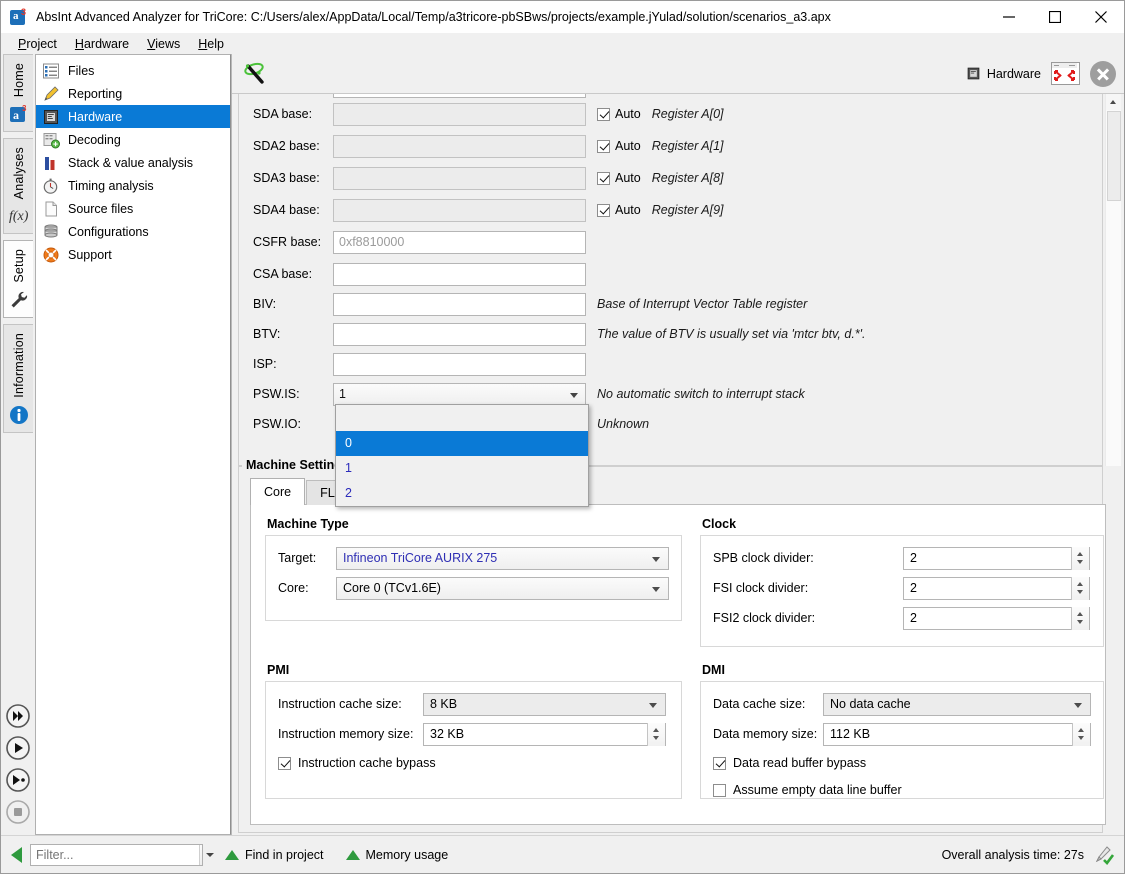  Describe the element at coordinates (719, 524) in the screenshot. I see `clock-title: Clock` at that location.